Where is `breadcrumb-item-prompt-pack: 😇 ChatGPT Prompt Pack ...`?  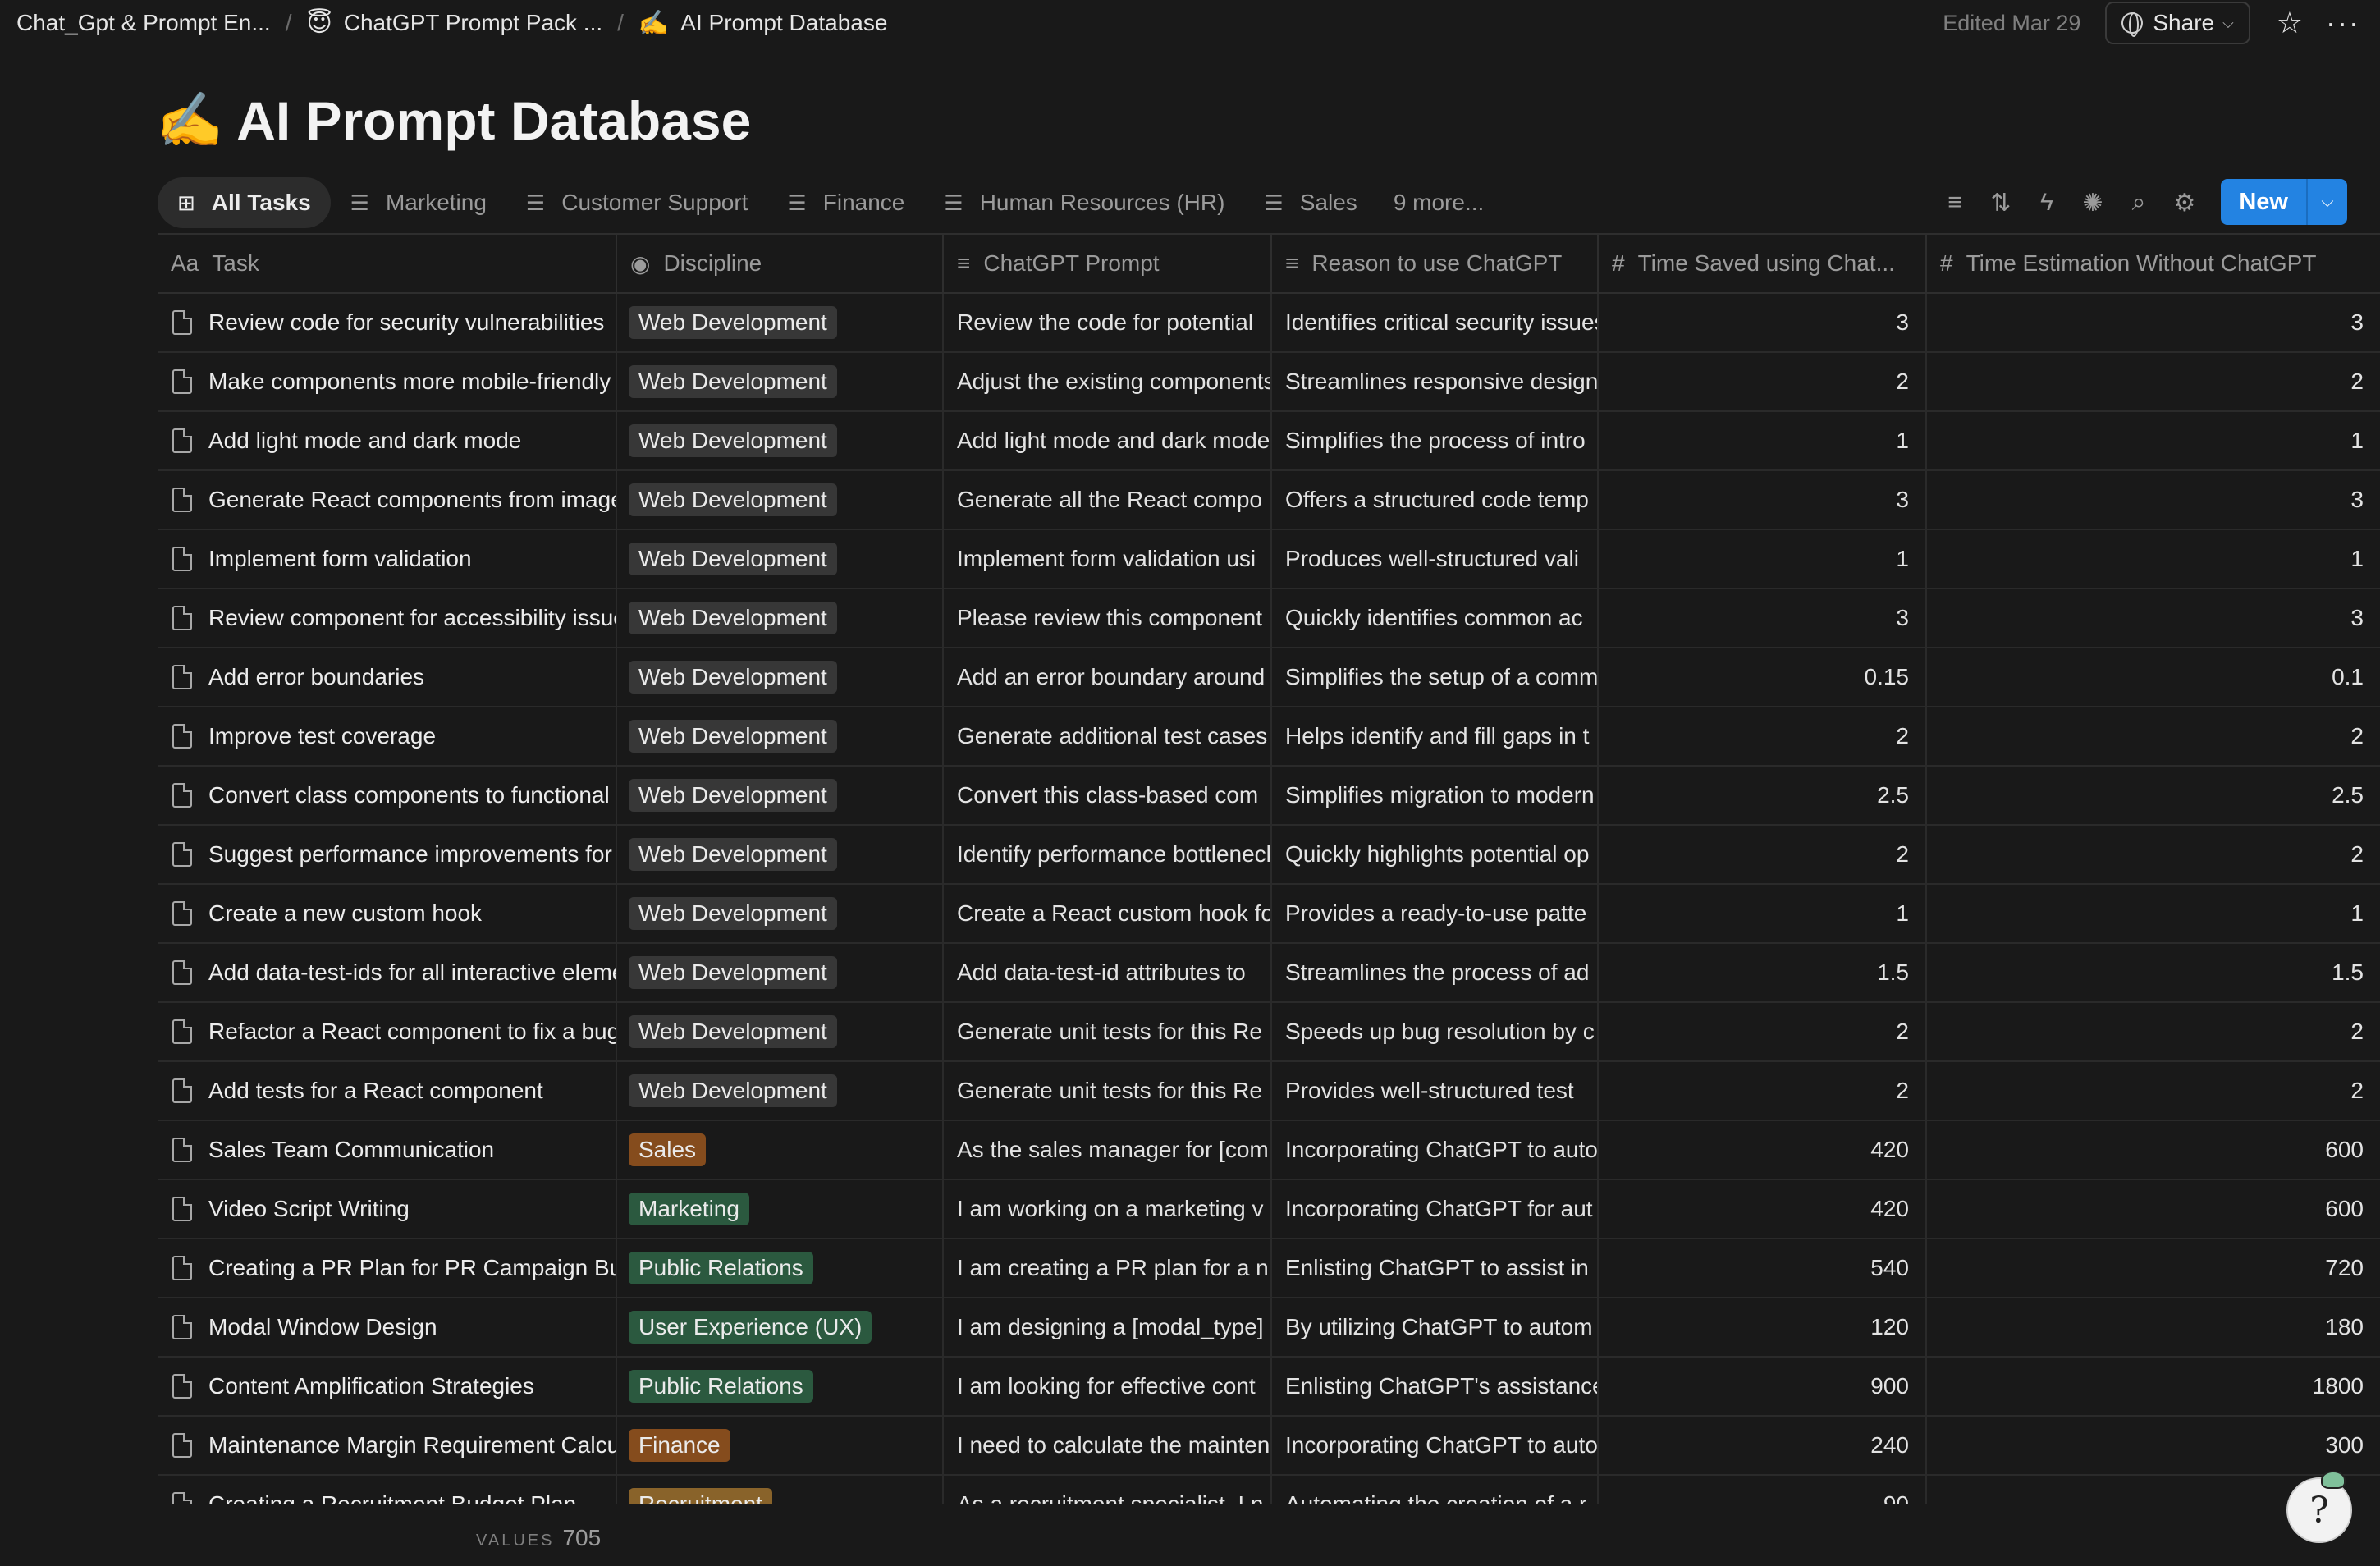 breadcrumb-item-prompt-pack: 😇 ChatGPT Prompt Pack ... is located at coordinates (454, 23).